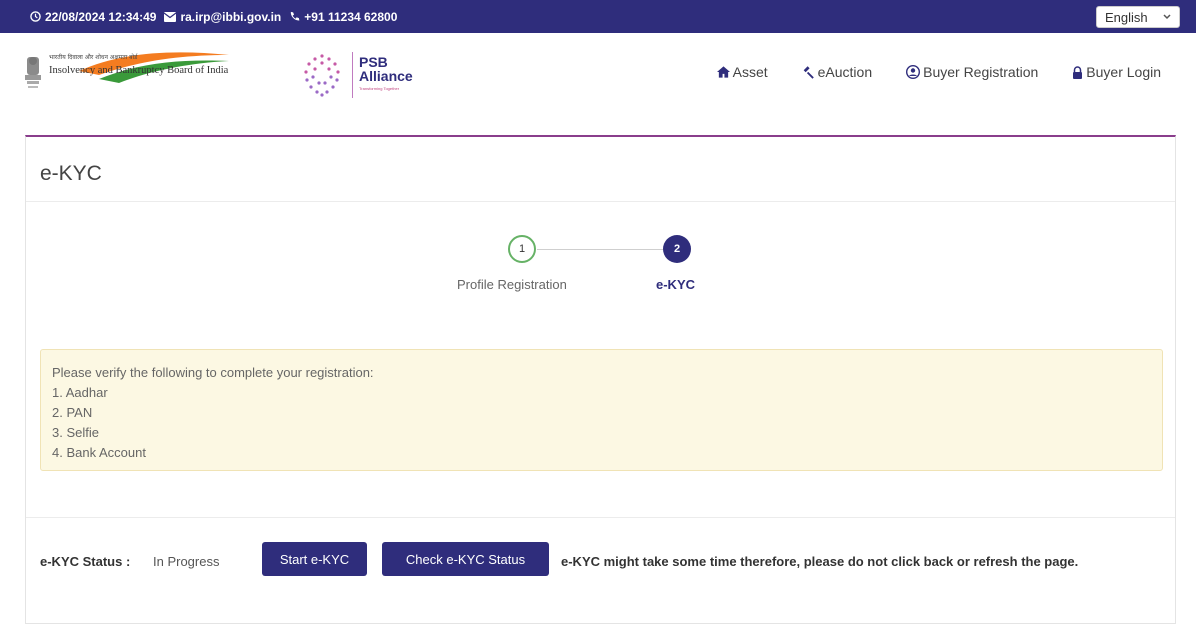  I want to click on phone-icon, so click(295, 16).